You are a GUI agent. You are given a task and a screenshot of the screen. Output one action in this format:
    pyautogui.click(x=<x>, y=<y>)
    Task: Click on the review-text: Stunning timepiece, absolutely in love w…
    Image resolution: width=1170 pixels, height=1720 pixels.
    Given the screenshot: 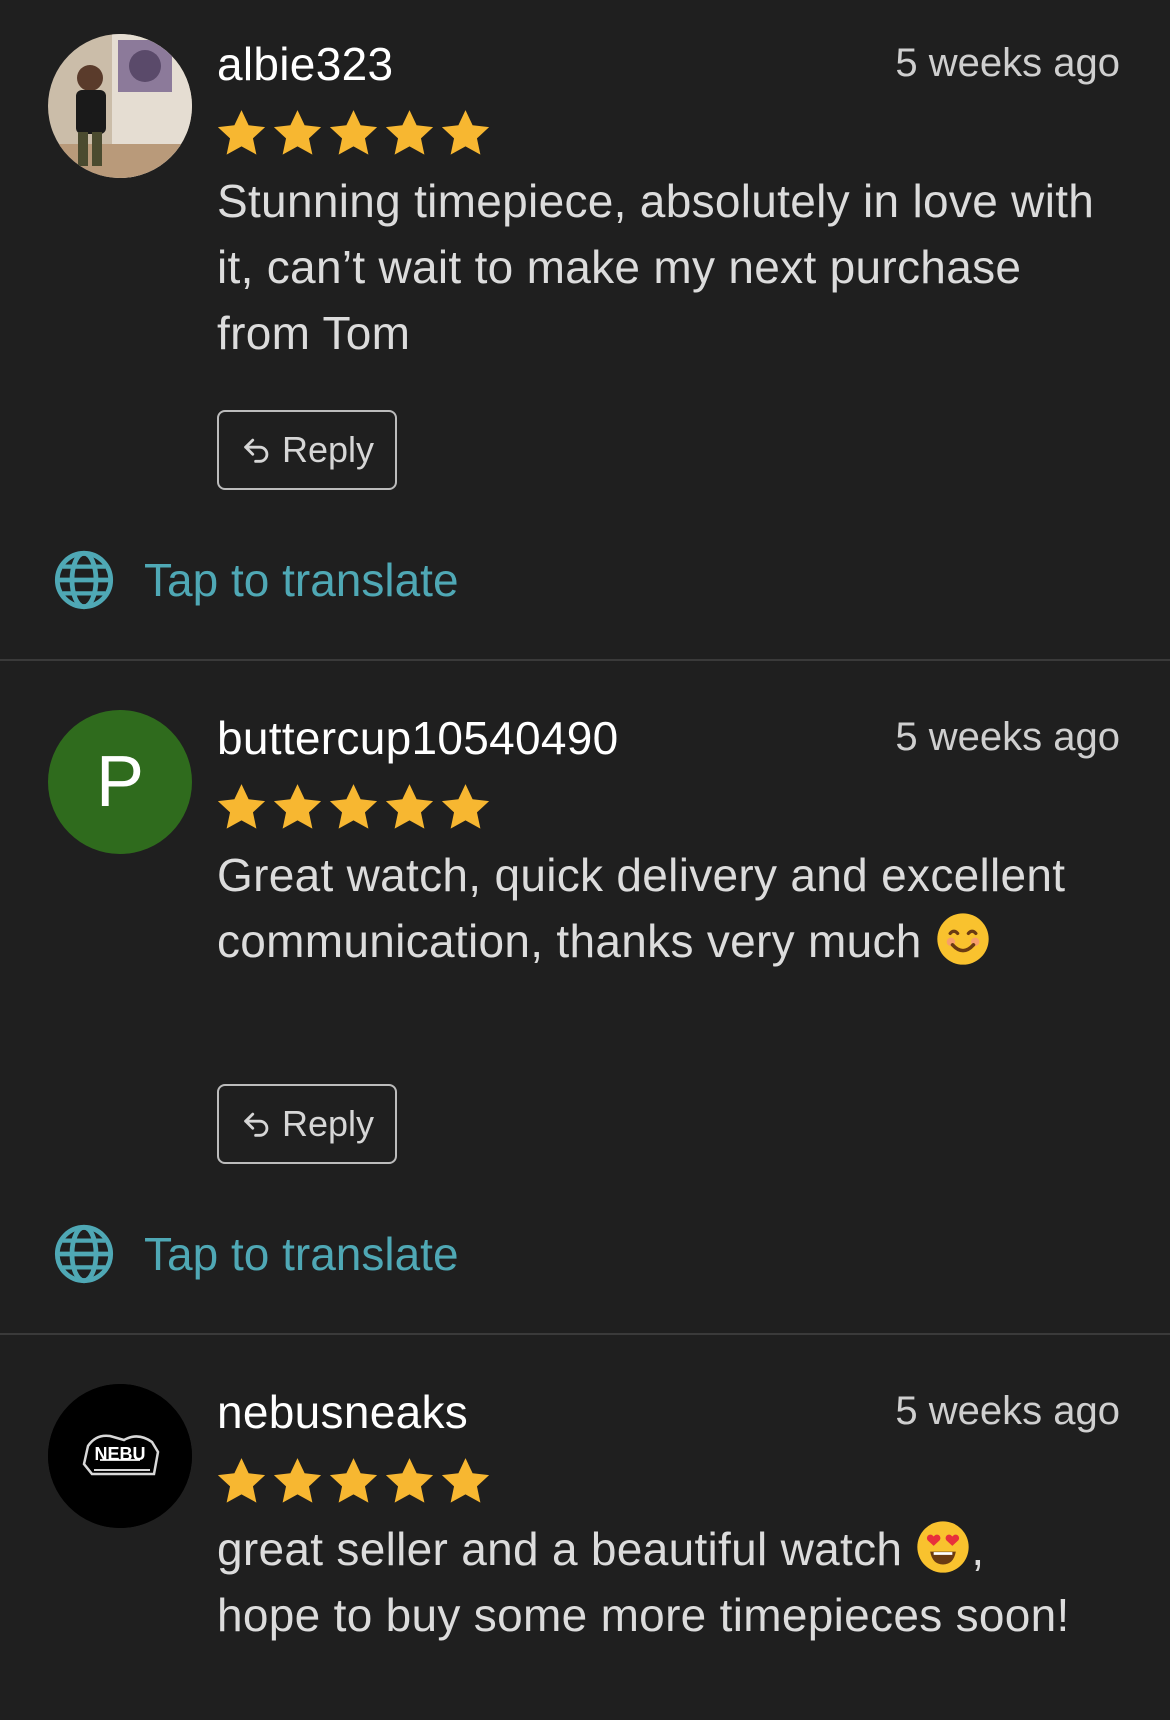 What is the action you would take?
    pyautogui.click(x=656, y=267)
    